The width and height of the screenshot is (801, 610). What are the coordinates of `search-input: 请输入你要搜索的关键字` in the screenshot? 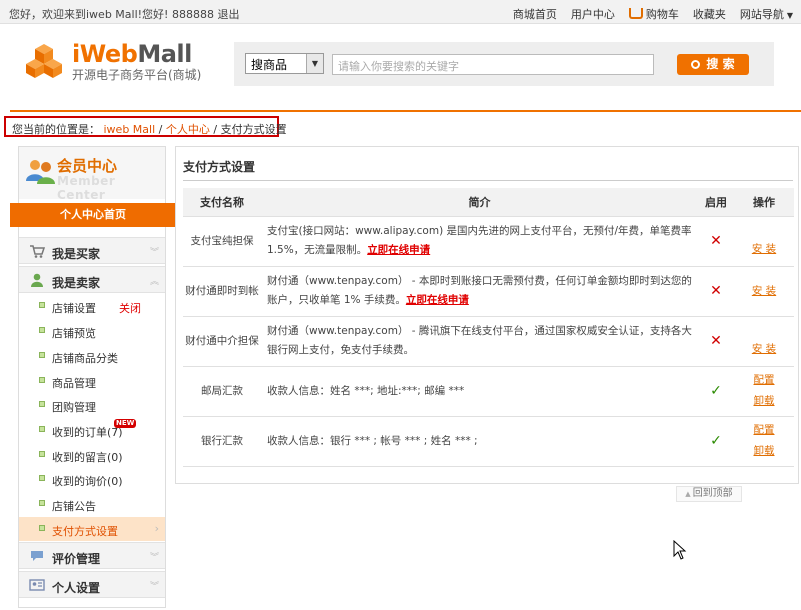 It's located at (493, 64).